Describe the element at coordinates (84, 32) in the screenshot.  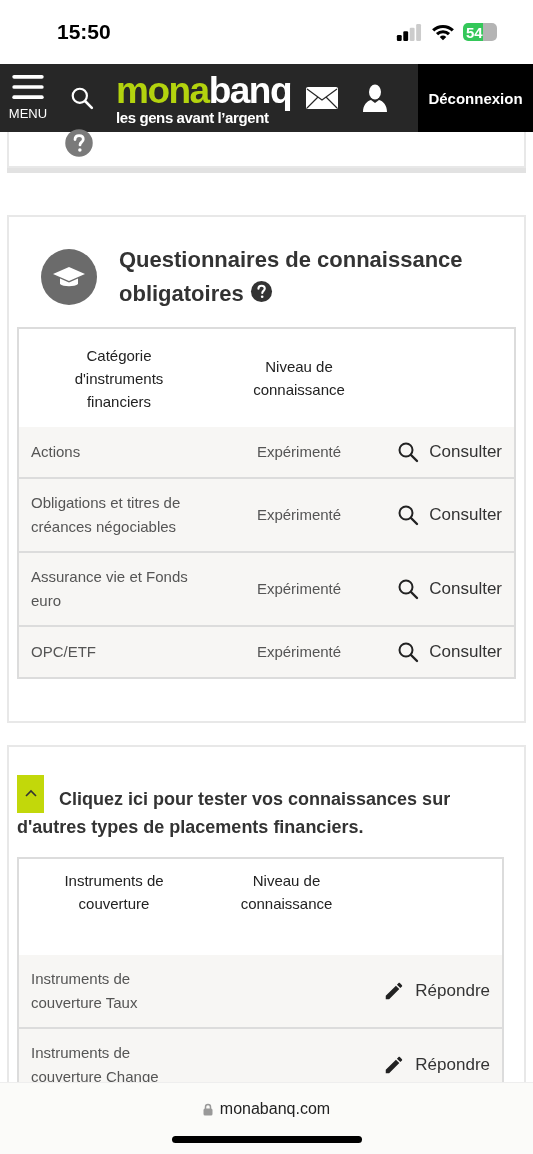
I see `status-time: 15:50` at that location.